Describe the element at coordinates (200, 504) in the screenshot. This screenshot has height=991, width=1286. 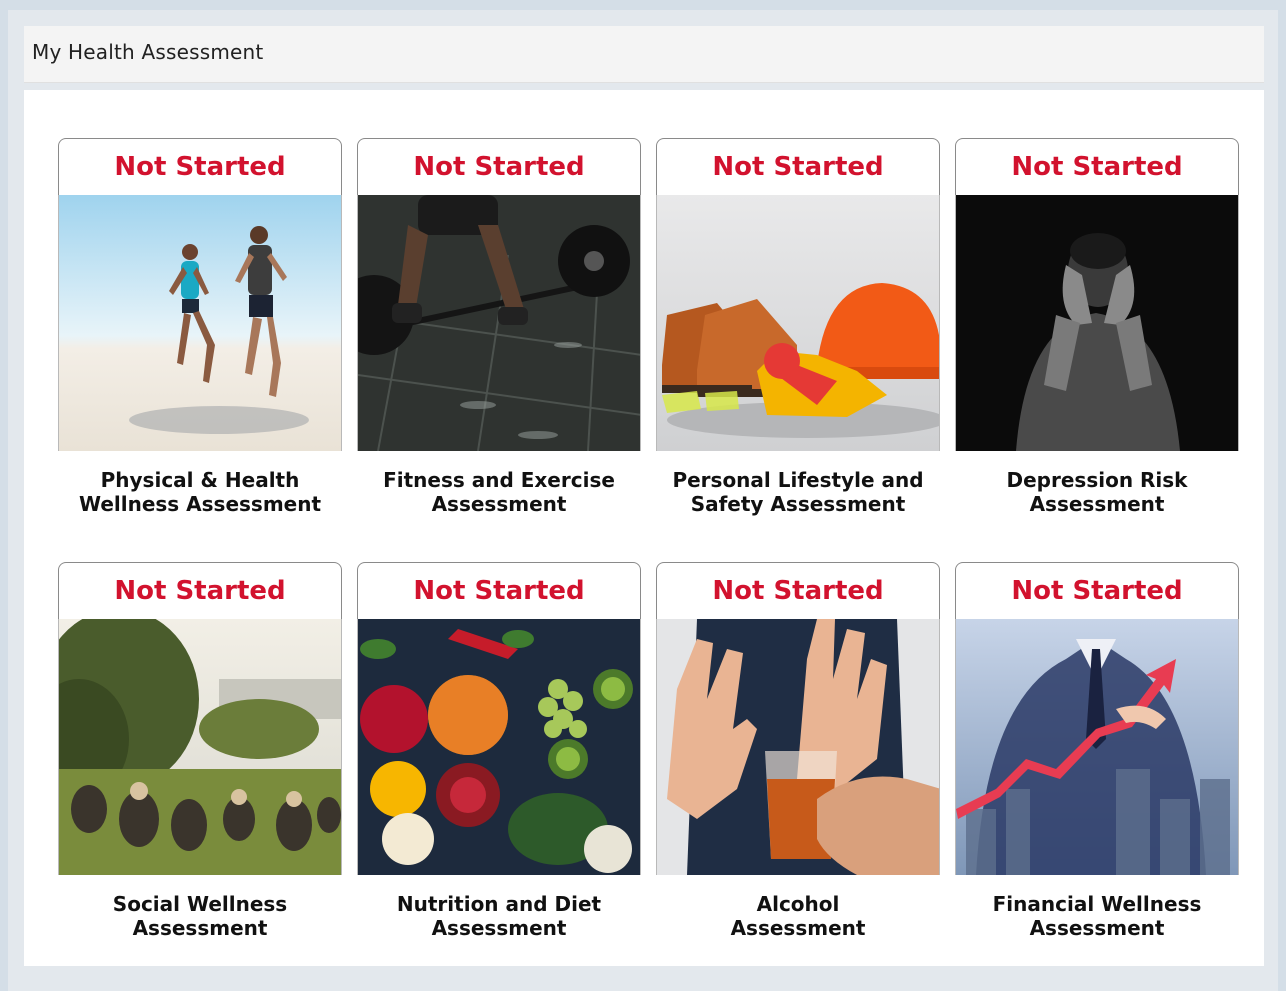
I see `assessment-title-line2: Wellness Assessment` at that location.